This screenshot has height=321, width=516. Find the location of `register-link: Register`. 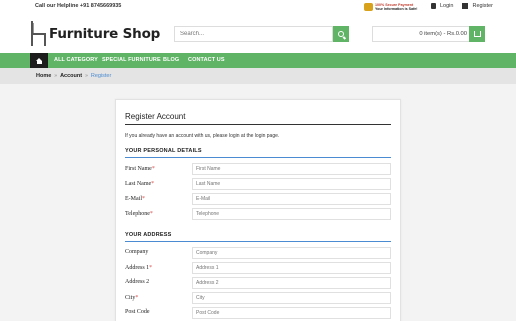

register-link: Register is located at coordinates (482, 6).